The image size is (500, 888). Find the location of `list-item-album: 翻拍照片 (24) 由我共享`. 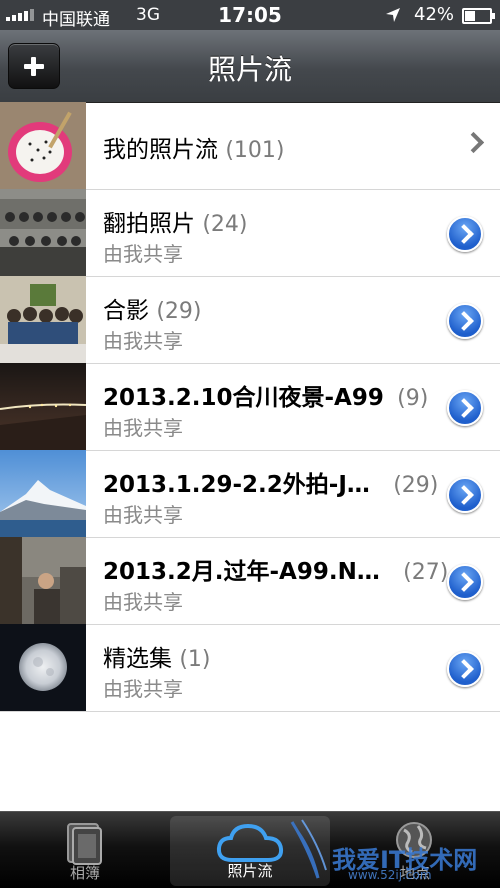

list-item-album: 翻拍照片 (24) 由我共享 is located at coordinates (250, 233).